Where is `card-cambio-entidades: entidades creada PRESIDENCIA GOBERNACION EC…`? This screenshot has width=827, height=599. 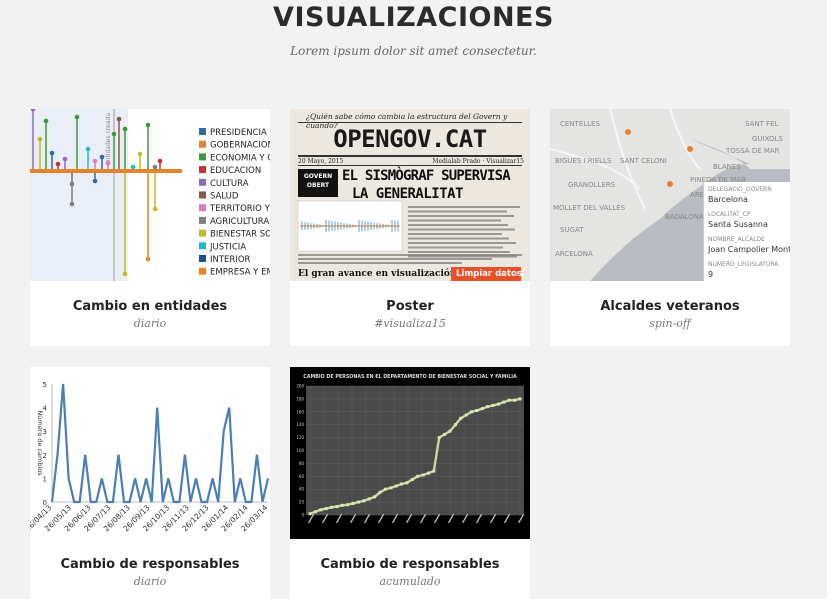
card-cambio-entidades: entidades creada PRESIDENCIA GOBERNACION EC… is located at coordinates (150, 227).